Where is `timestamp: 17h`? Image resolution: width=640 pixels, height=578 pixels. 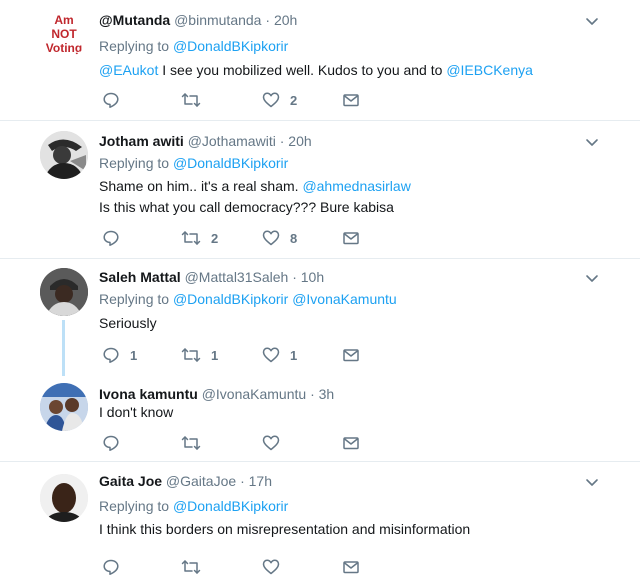
timestamp: 17h is located at coordinates (260, 481).